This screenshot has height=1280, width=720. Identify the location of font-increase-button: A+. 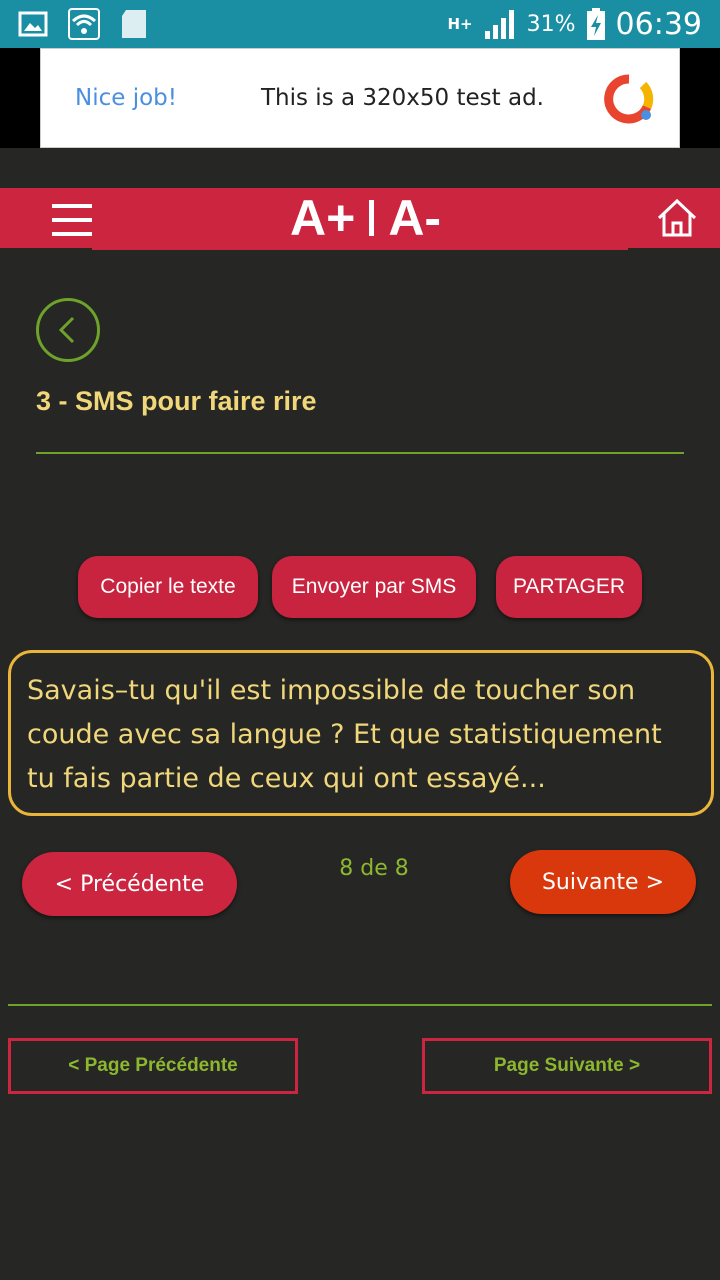
(322, 218).